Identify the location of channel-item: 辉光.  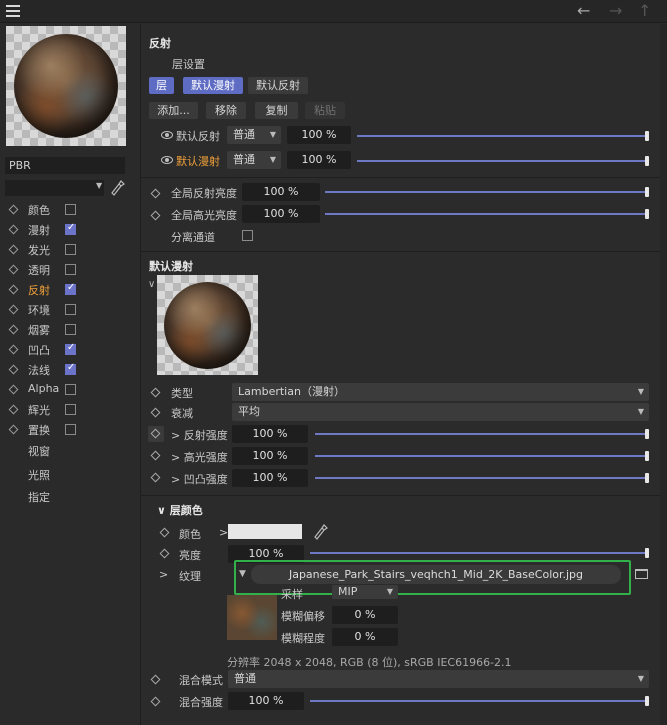
(67, 409).